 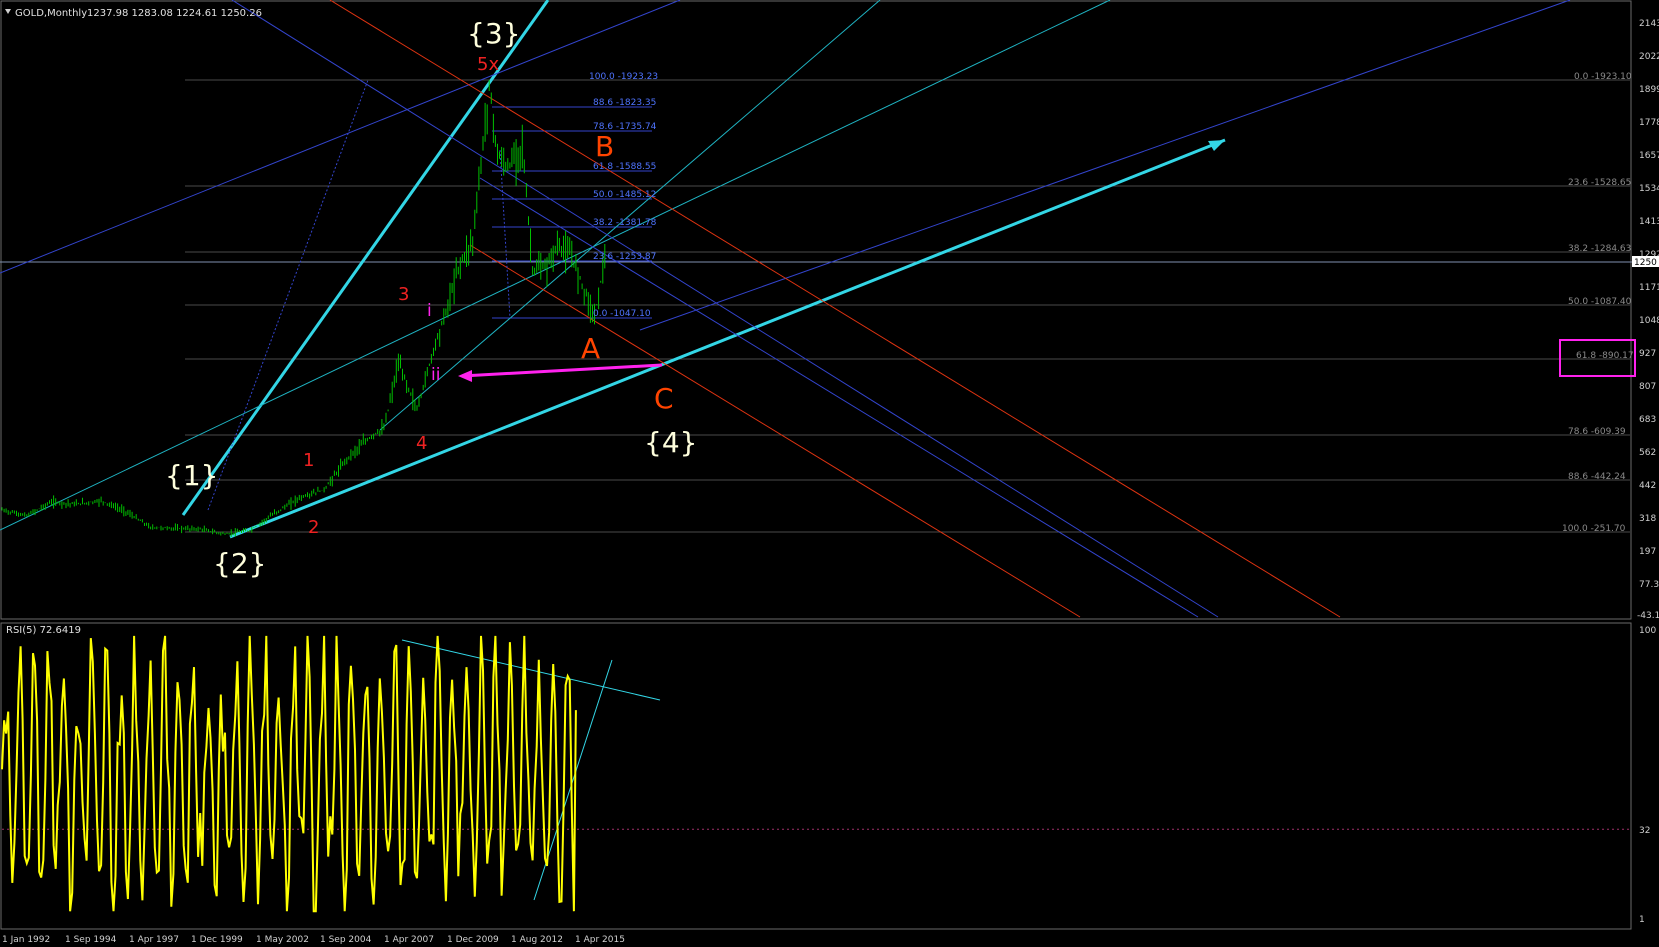 I want to click on current-price-label: 1250, so click(x=1645, y=263).